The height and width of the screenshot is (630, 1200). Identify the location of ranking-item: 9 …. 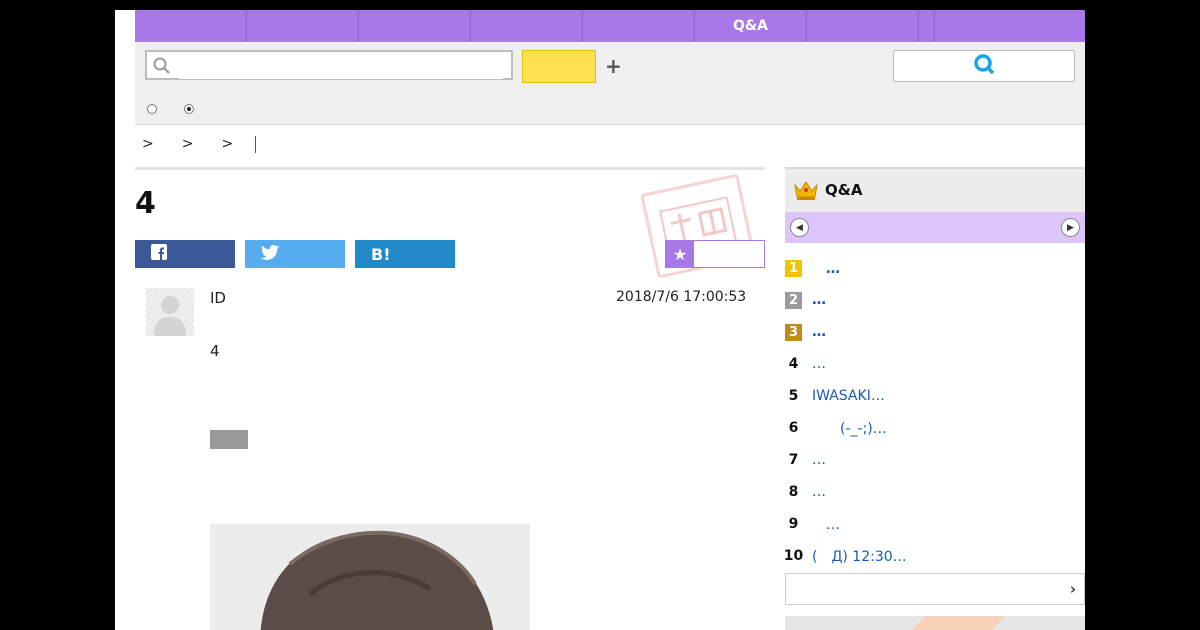
(935, 524).